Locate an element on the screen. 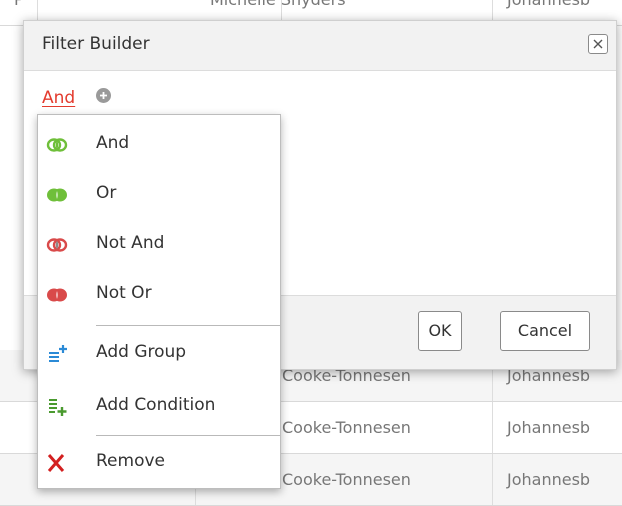  or-group-icon is located at coordinates (57, 195).